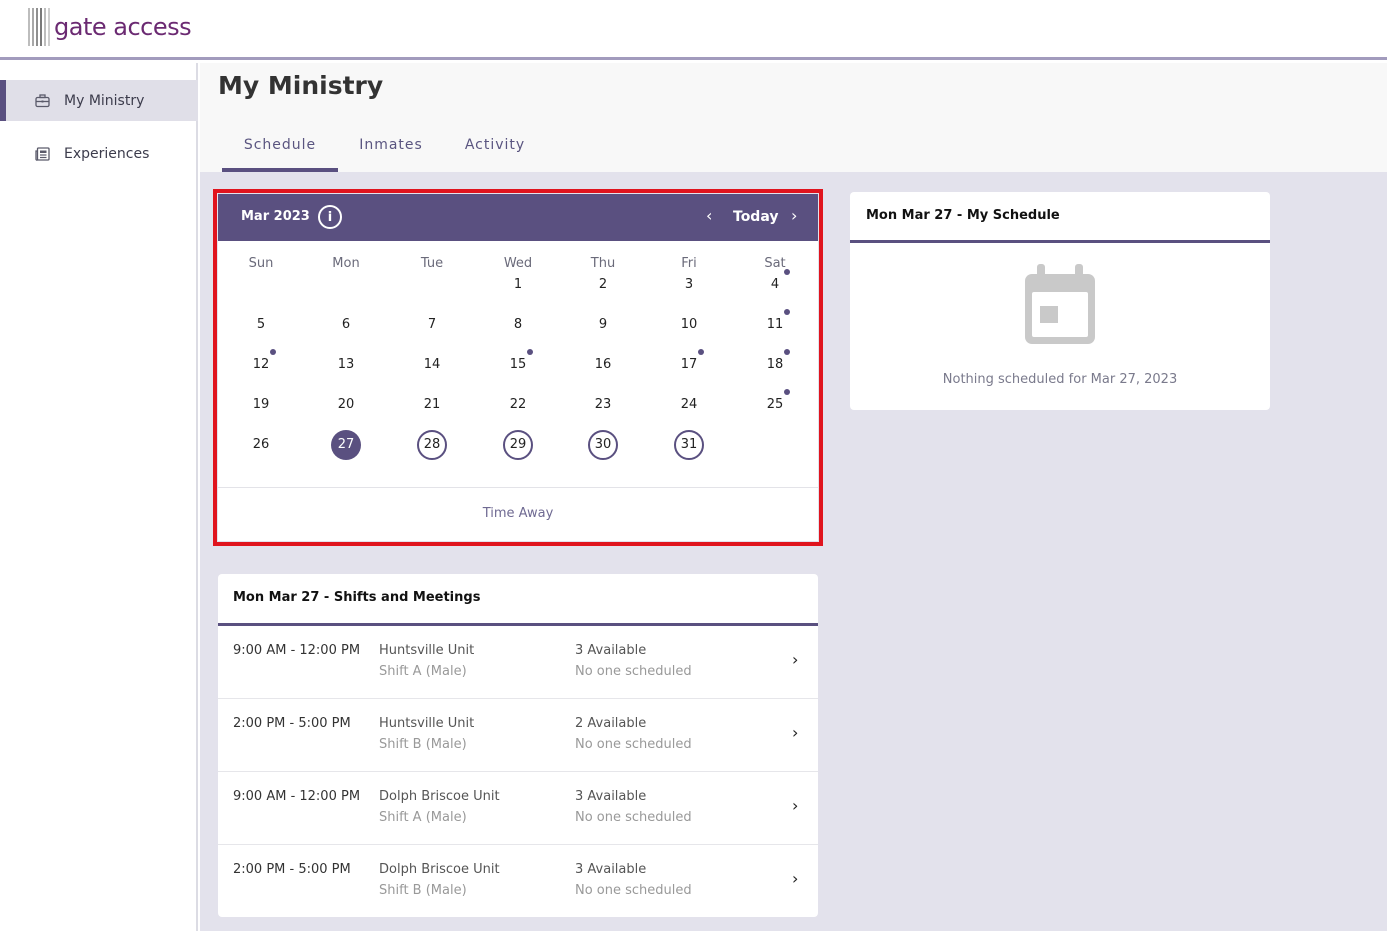  What do you see at coordinates (261, 445) in the screenshot?
I see `calendar-day: 26` at bounding box center [261, 445].